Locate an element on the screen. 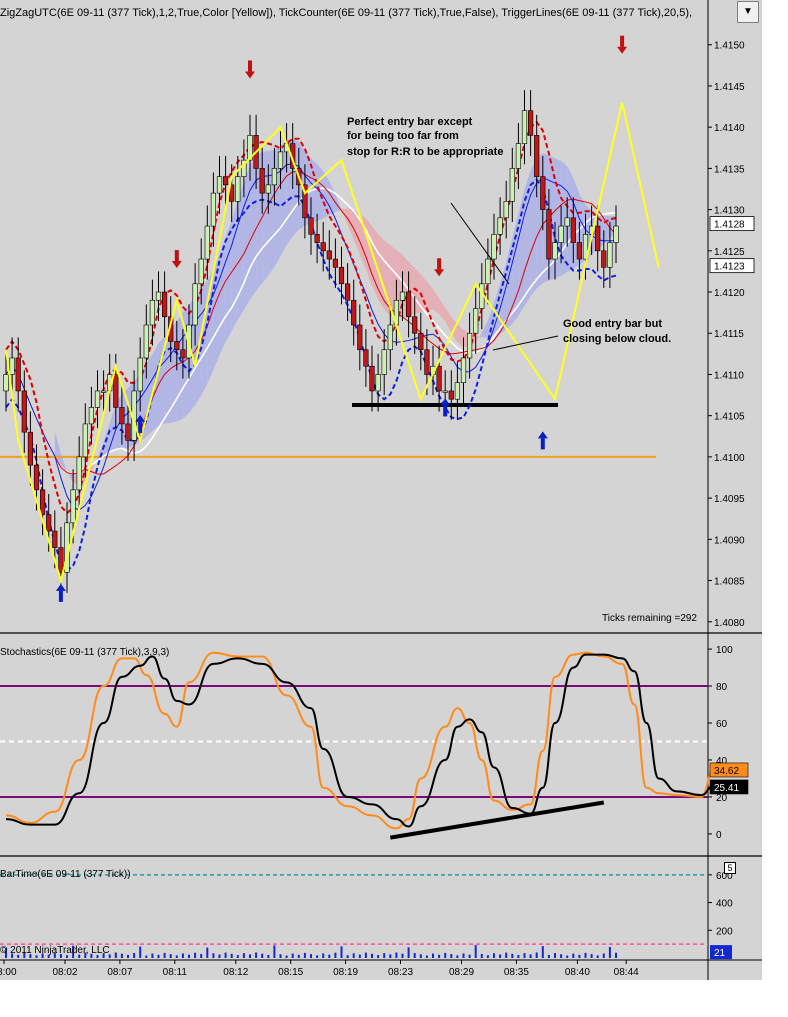  annotation-1-line-2: for being too far from is located at coordinates (403, 136).